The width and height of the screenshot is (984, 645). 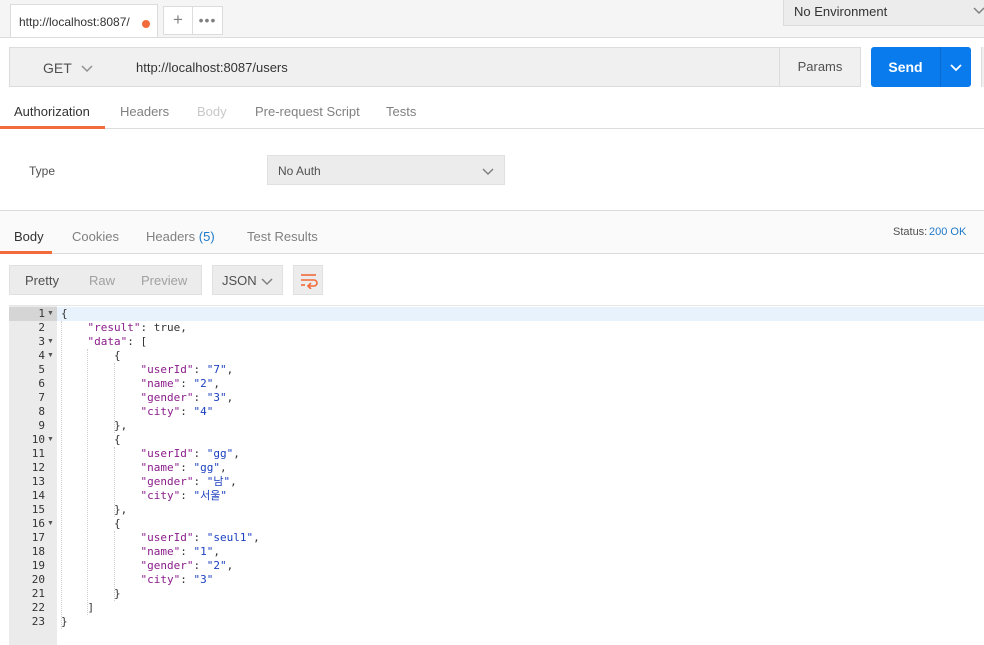 I want to click on auth-type-label: Type, so click(x=42, y=171).